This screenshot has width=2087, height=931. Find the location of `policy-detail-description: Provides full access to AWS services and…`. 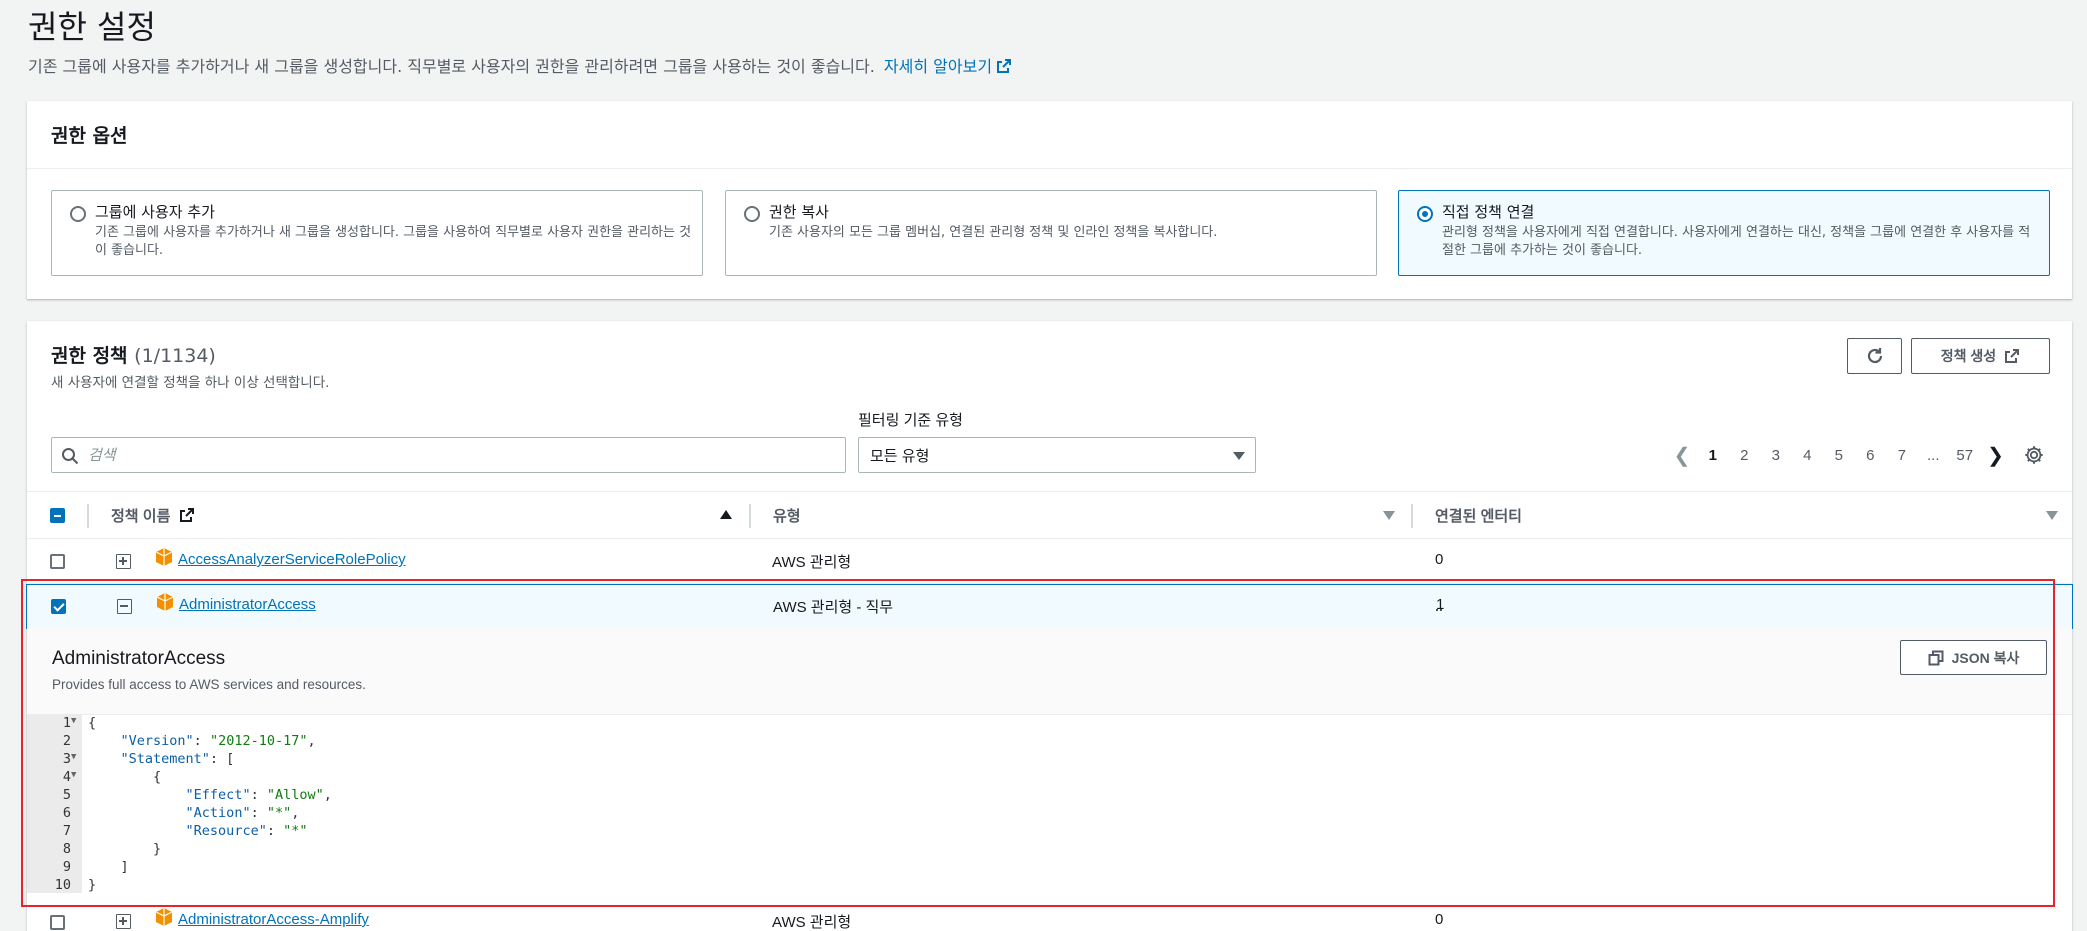

policy-detail-description: Provides full access to AWS services and… is located at coordinates (209, 684).